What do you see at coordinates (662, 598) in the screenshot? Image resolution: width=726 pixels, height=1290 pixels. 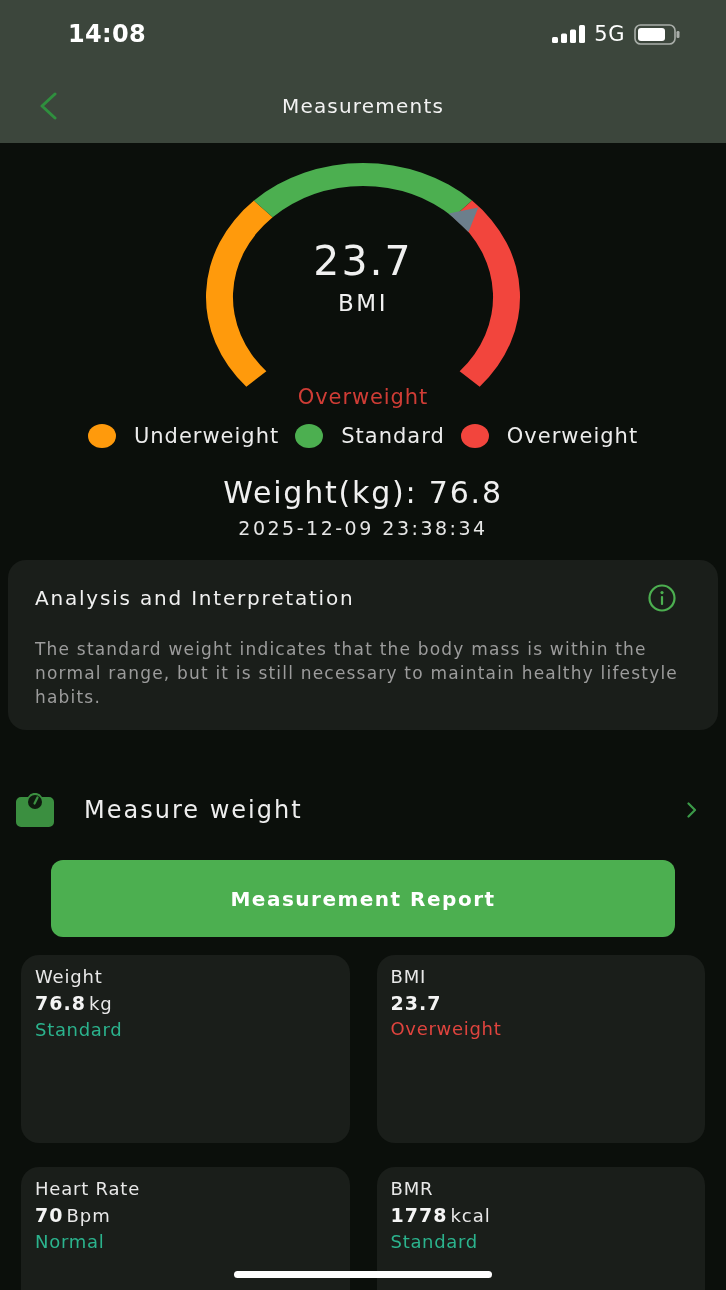 I see `info-icon` at bounding box center [662, 598].